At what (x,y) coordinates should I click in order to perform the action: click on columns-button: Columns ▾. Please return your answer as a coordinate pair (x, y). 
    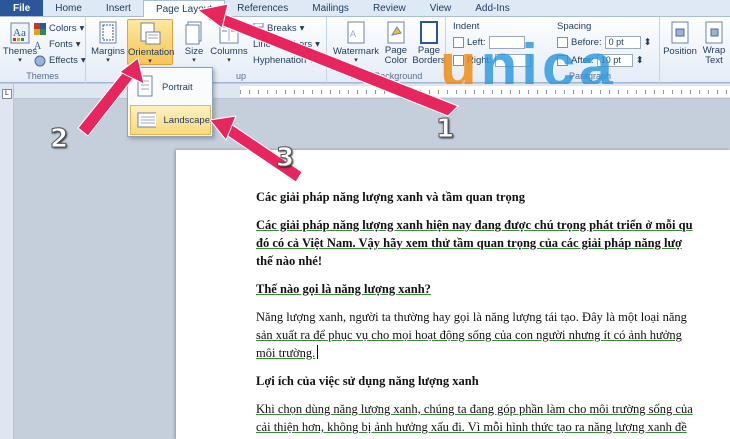
    Looking at the image, I should click on (229, 42).